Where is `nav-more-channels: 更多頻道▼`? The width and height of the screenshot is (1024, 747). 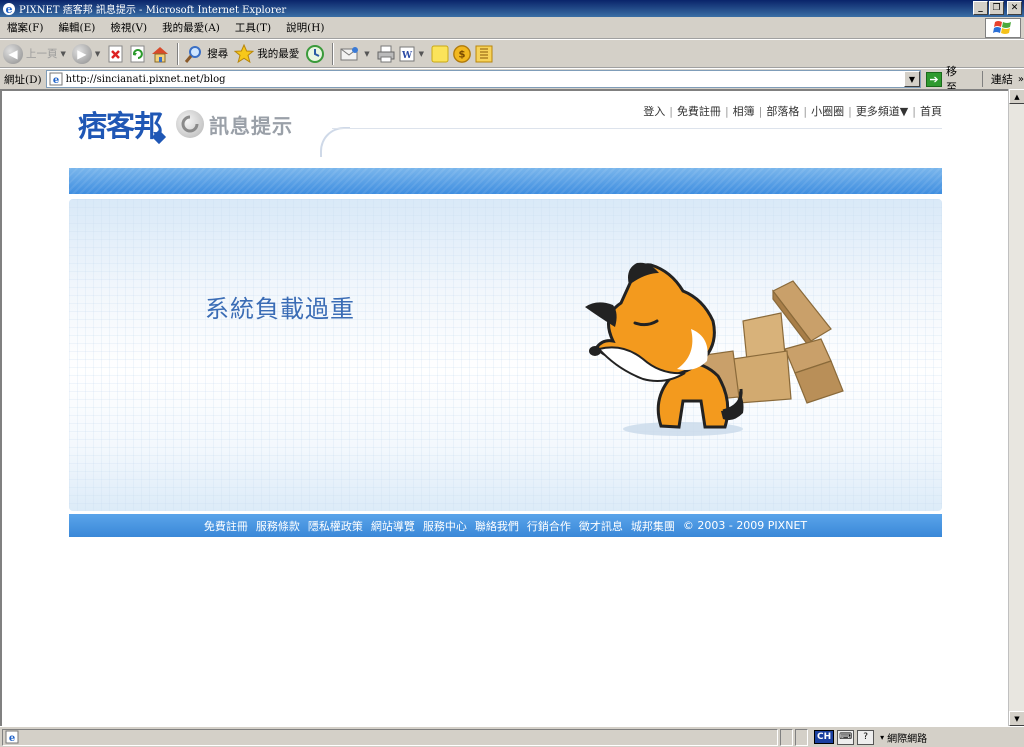
nav-more-channels: 更多頻道▼ is located at coordinates (882, 111).